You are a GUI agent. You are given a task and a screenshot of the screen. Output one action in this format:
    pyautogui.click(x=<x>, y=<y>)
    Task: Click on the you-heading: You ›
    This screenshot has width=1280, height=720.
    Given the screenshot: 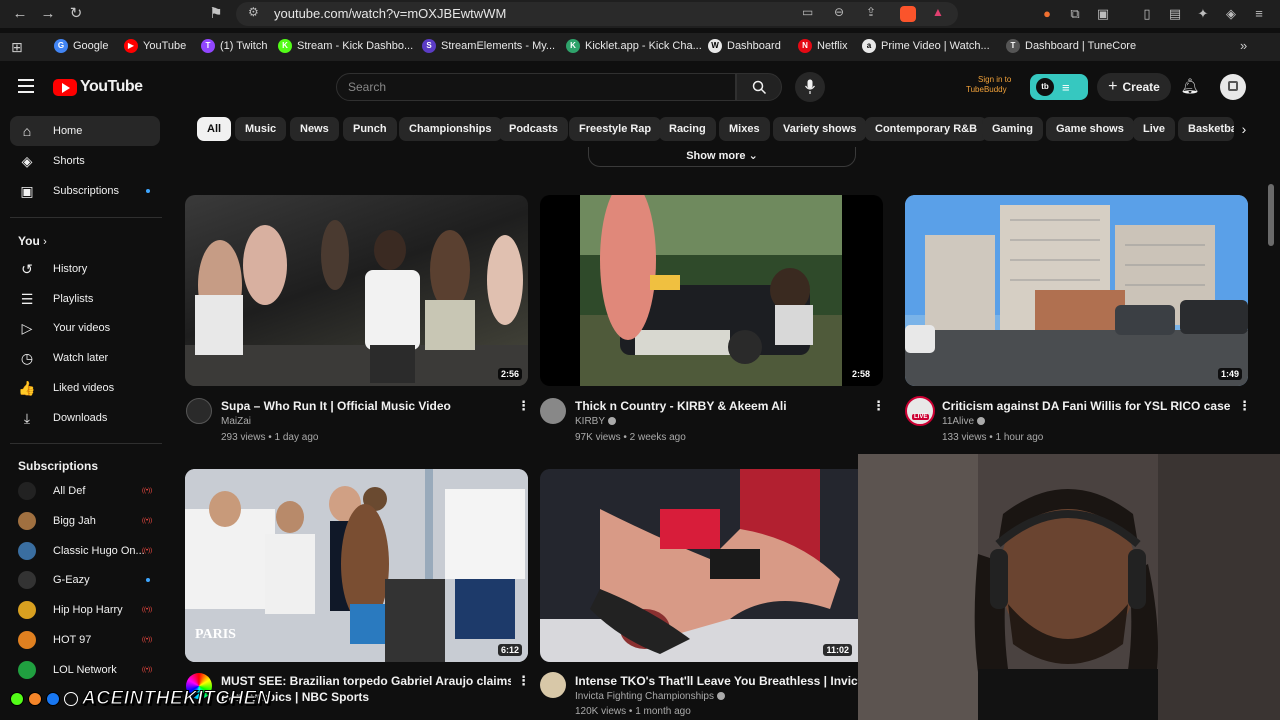 What is the action you would take?
    pyautogui.click(x=32, y=241)
    